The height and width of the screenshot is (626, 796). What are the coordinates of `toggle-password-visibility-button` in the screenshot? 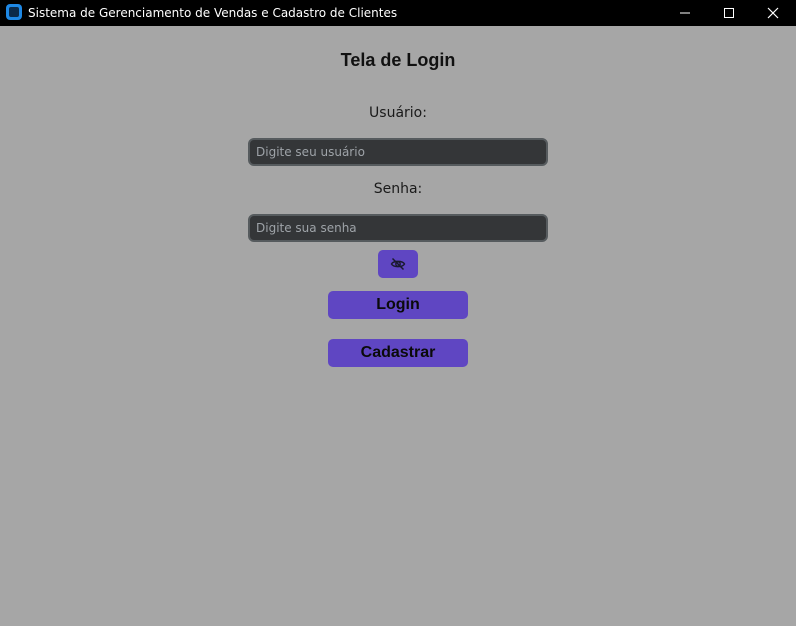 It's located at (398, 264).